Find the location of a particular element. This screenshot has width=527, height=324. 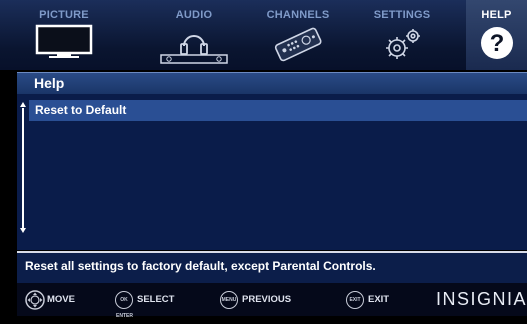

ok-enter-icon: OK ENTER is located at coordinates (124, 305).